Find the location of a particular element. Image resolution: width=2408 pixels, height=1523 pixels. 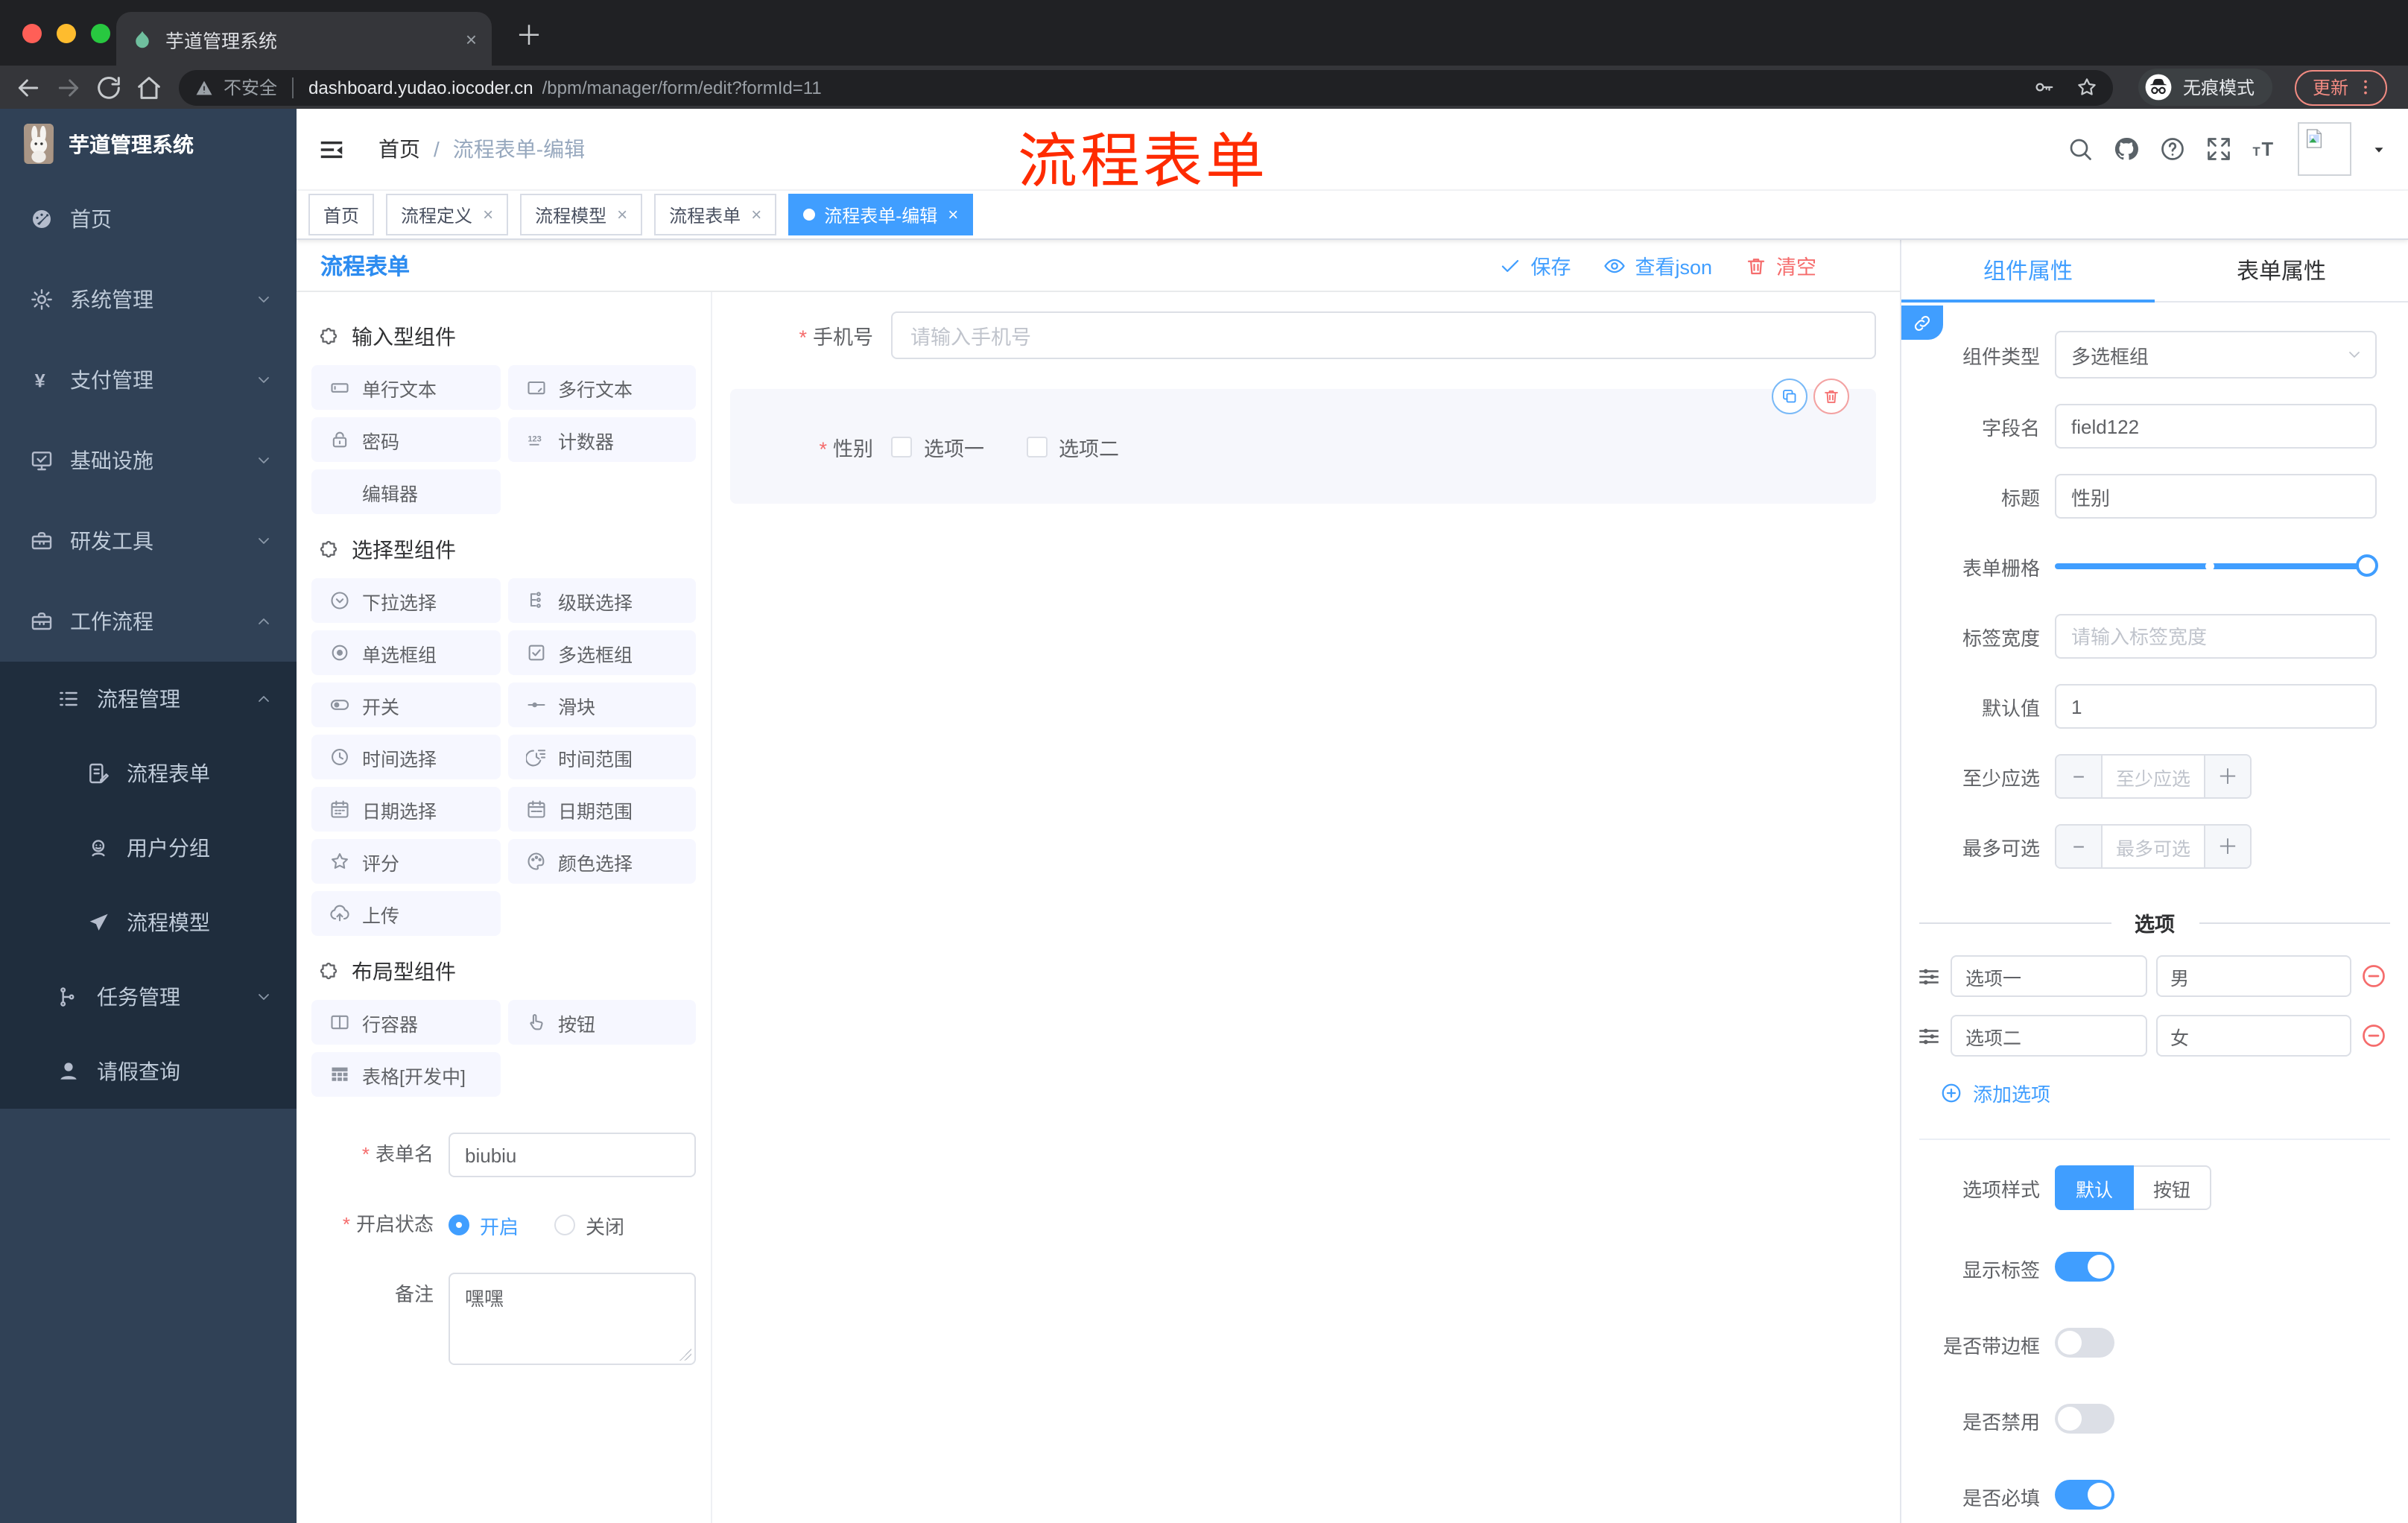

tag: 首页 × is located at coordinates (341, 215).